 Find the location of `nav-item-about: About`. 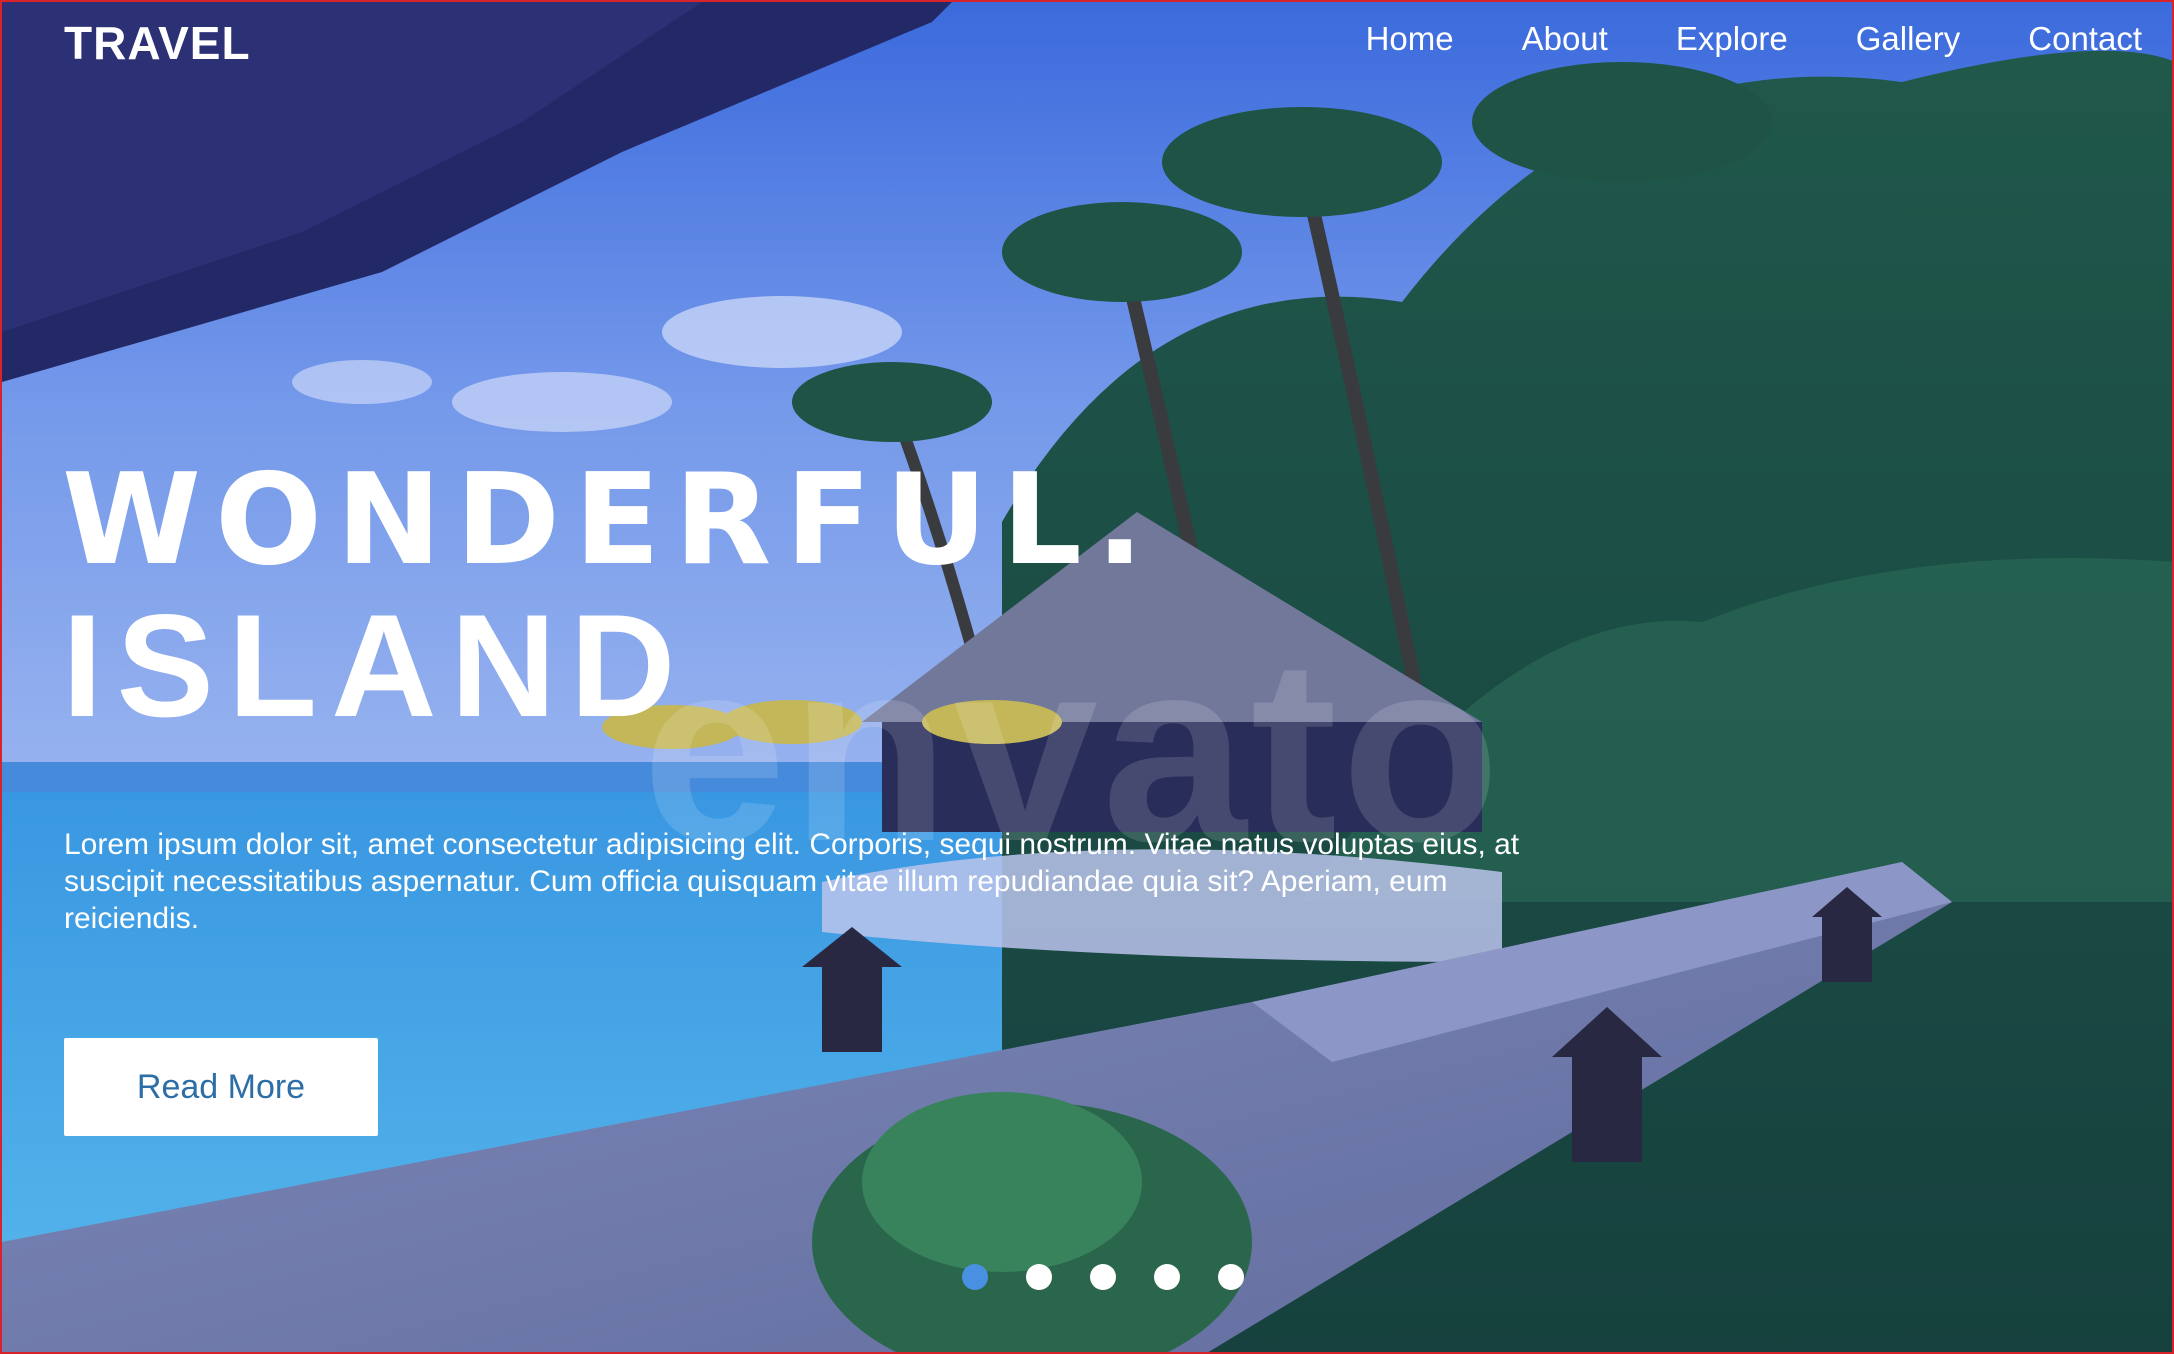

nav-item-about: About is located at coordinates (1565, 39).